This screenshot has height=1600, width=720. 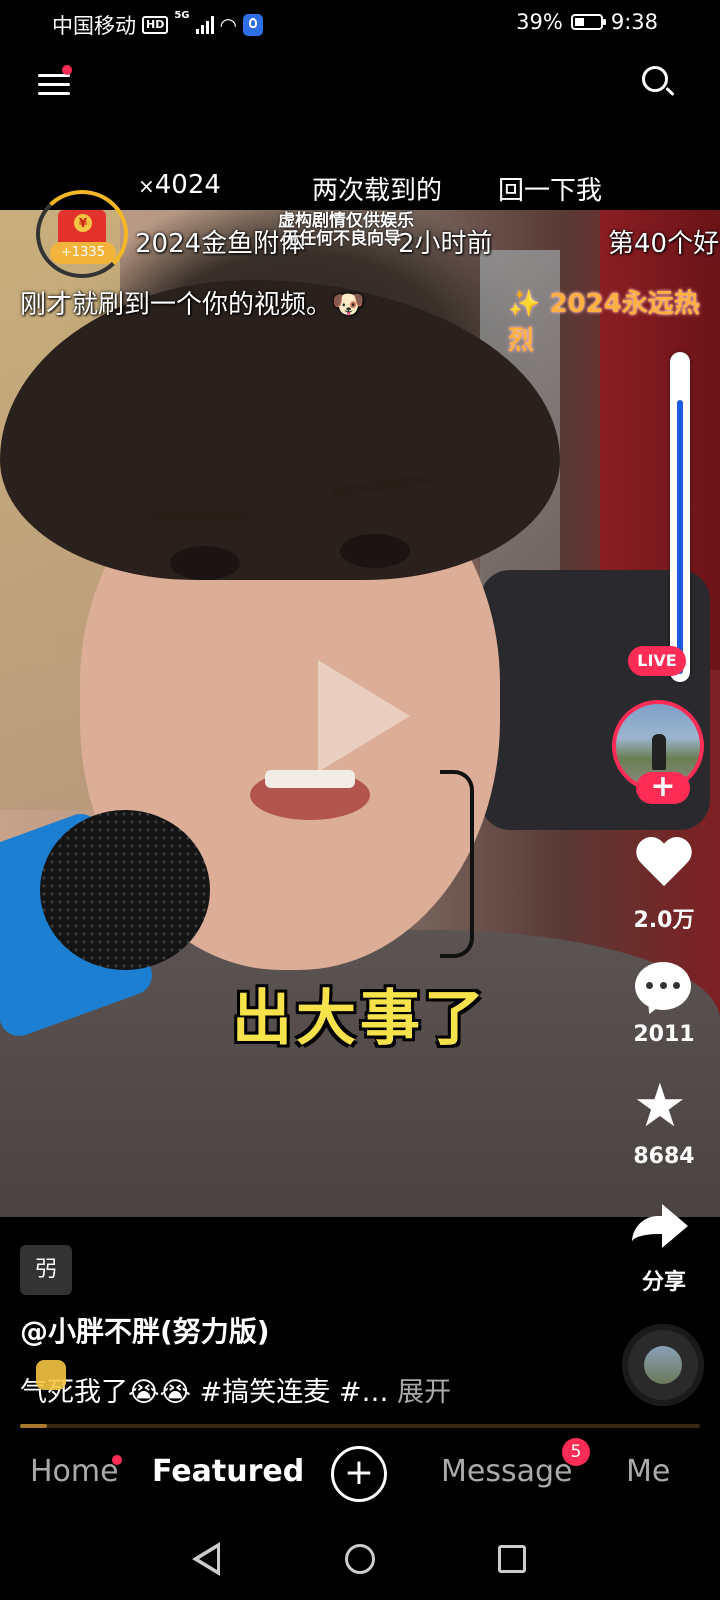 What do you see at coordinates (680, 537) in the screenshot?
I see `scroll-thumb` at bounding box center [680, 537].